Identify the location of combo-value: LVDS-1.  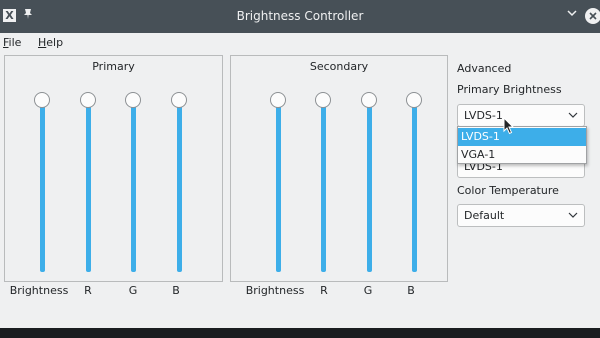
(483, 115).